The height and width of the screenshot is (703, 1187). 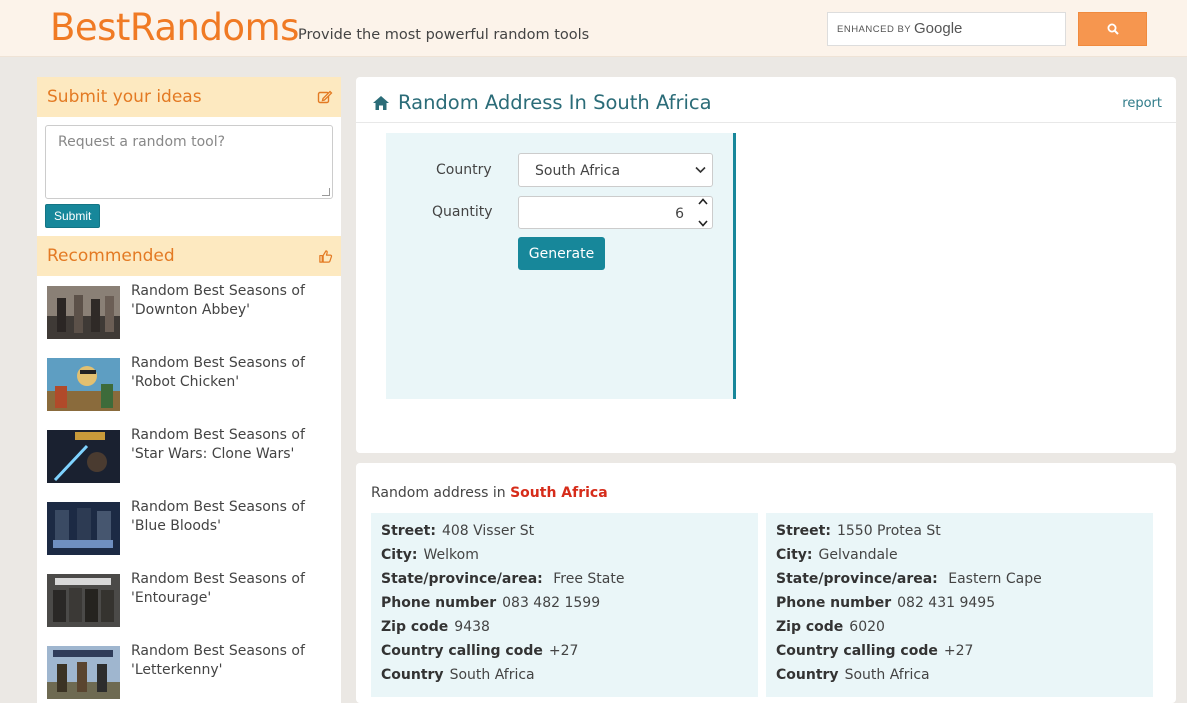 I want to click on search-button, so click(x=1112, y=29).